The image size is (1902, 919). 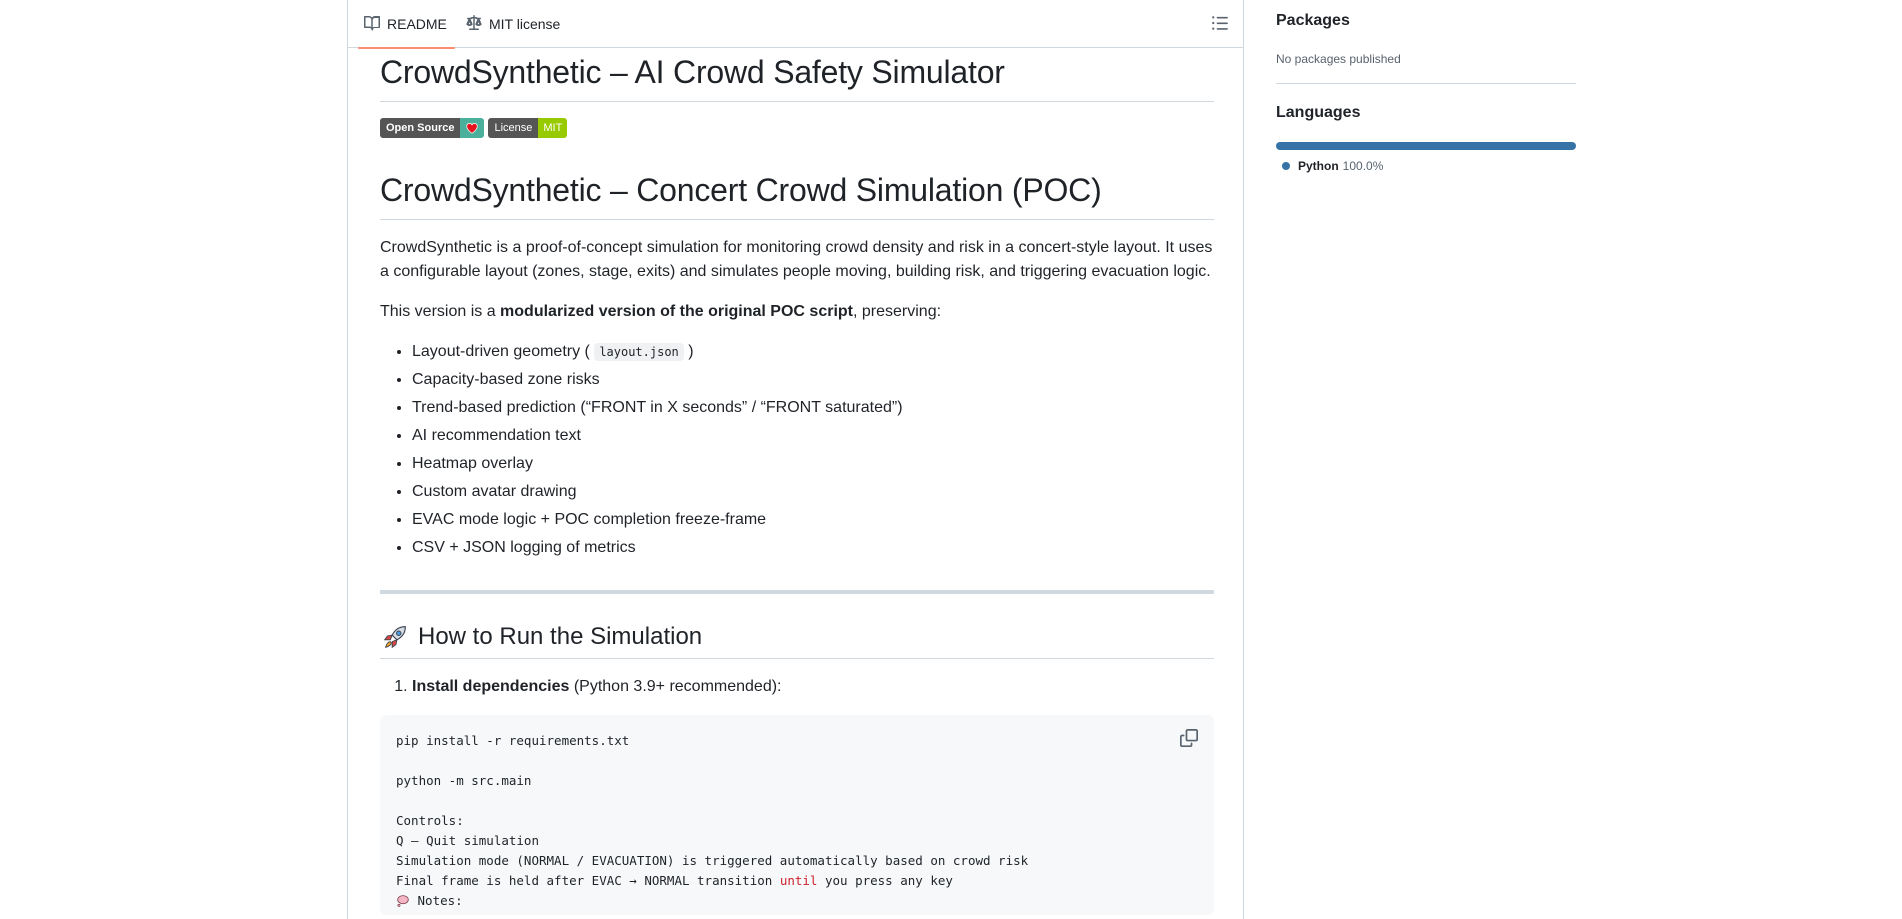 I want to click on inline-code: layout.json, so click(x=639, y=352).